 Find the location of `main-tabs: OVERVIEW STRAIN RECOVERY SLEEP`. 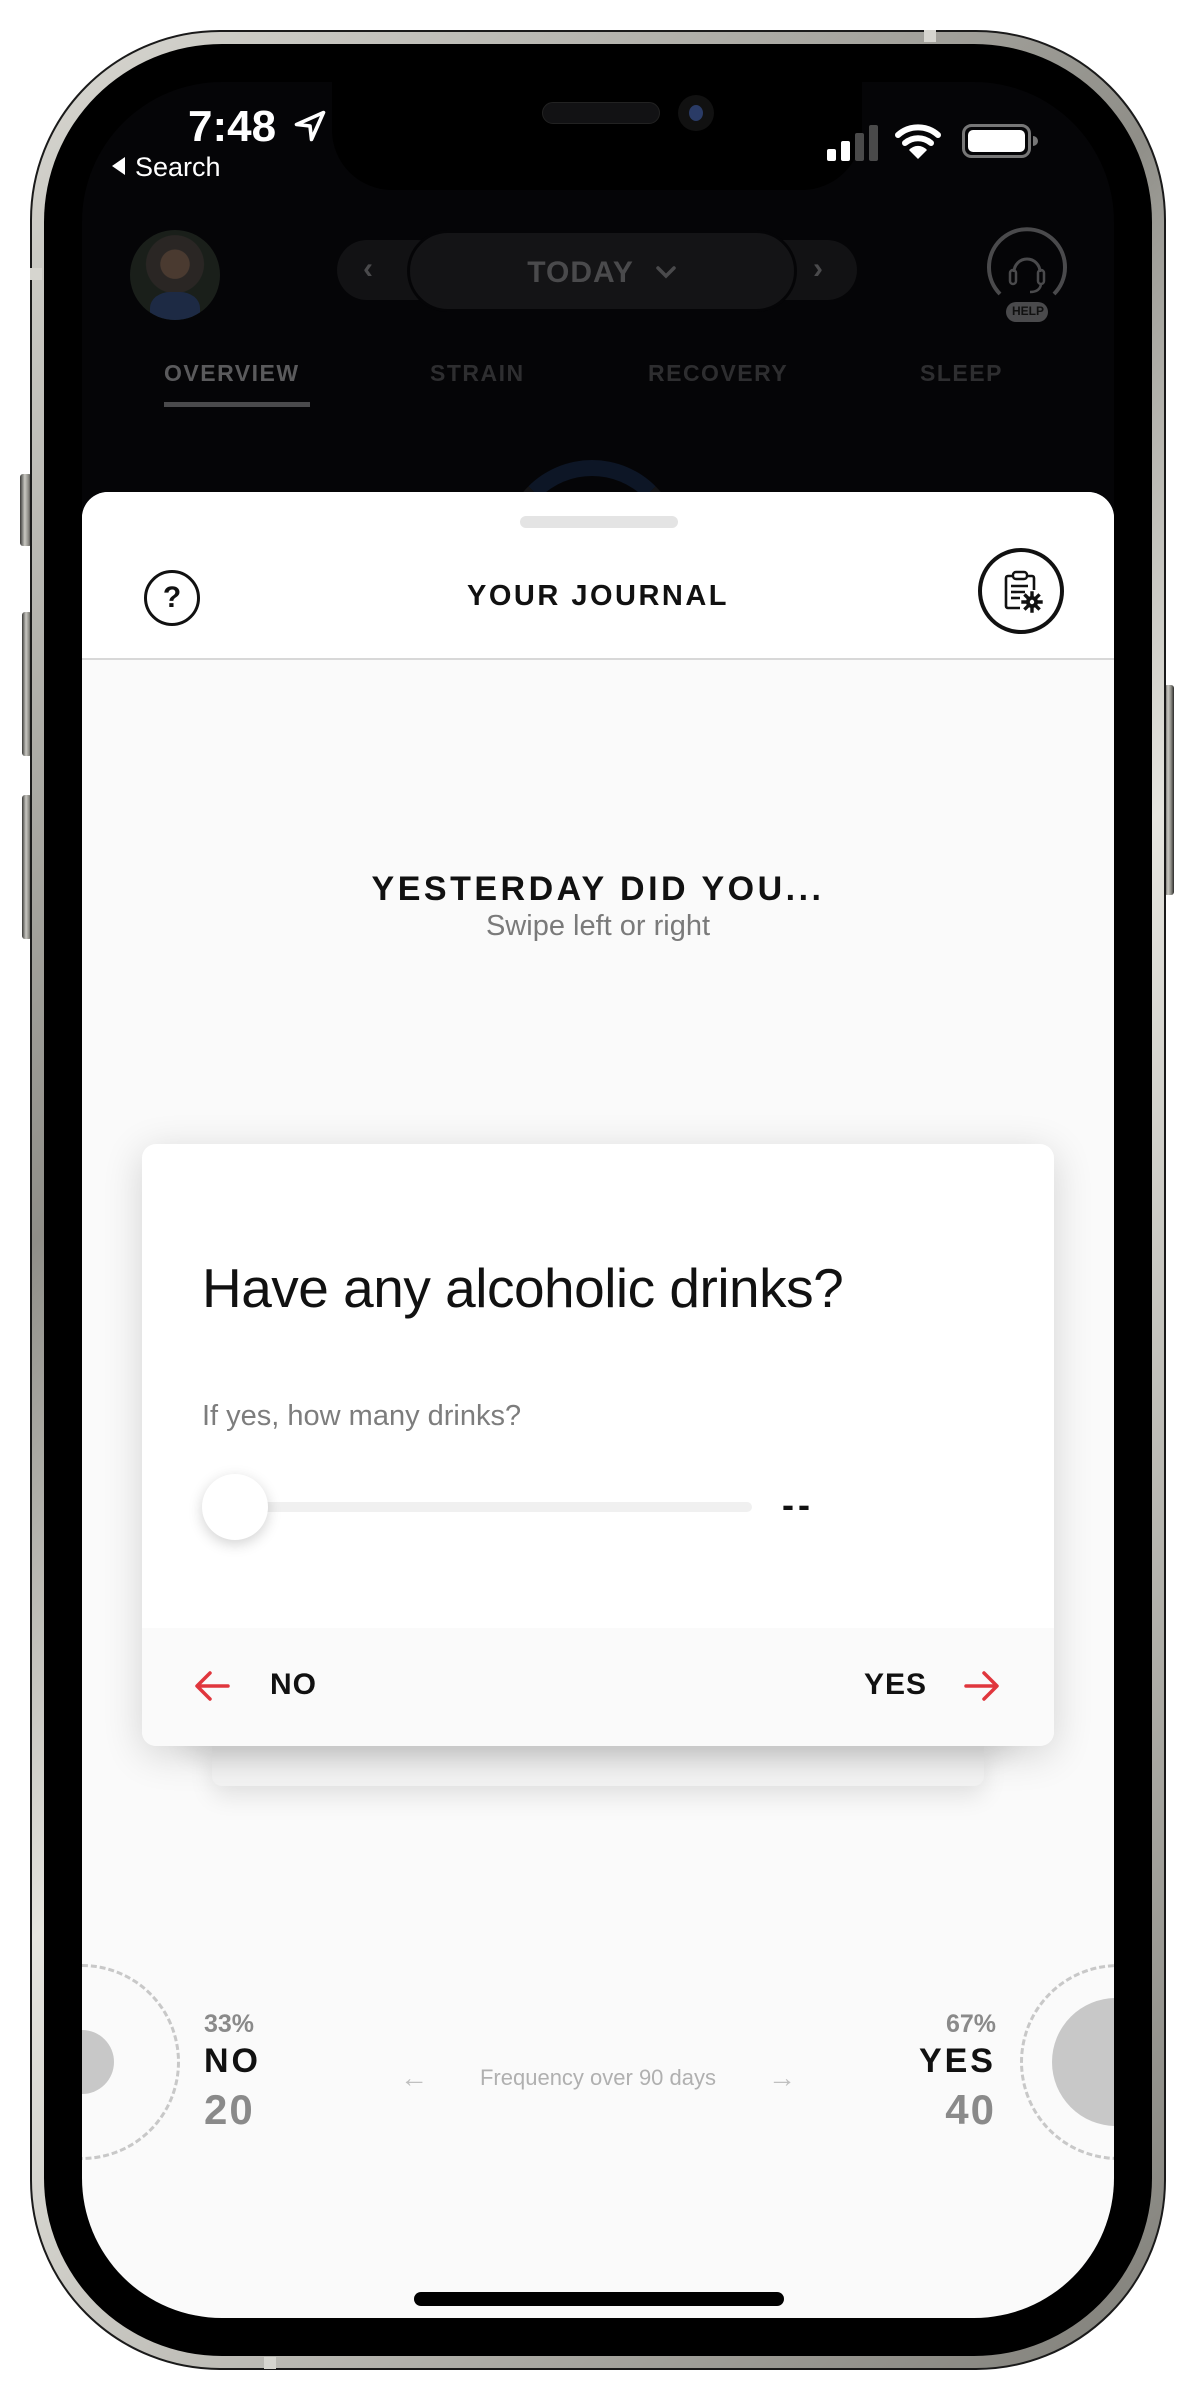

main-tabs: OVERVIEW STRAIN RECOVERY SLEEP is located at coordinates (598, 390).